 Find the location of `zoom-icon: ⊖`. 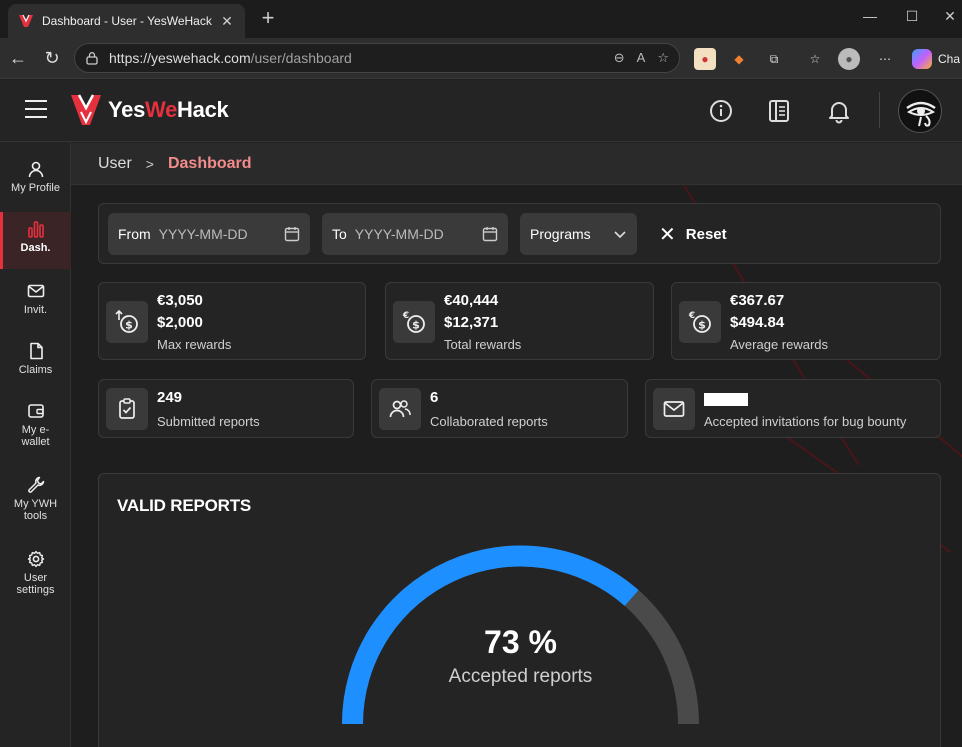

zoom-icon: ⊖ is located at coordinates (619, 58).